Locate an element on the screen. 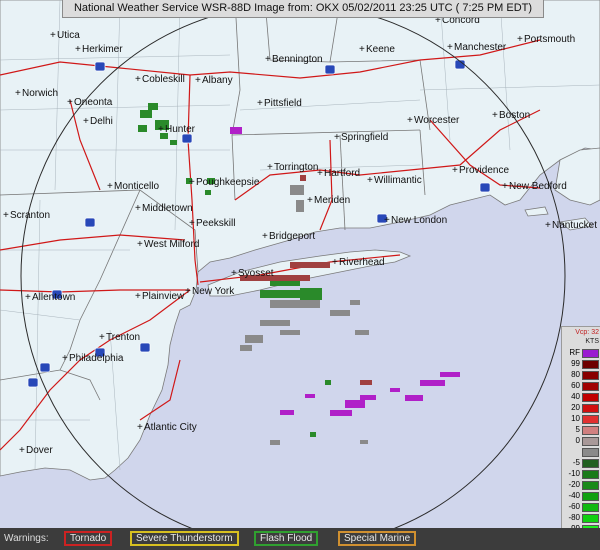 Image resolution: width=600 pixels, height=550 pixels. warning-tornado-button: Tornado is located at coordinates (88, 538).